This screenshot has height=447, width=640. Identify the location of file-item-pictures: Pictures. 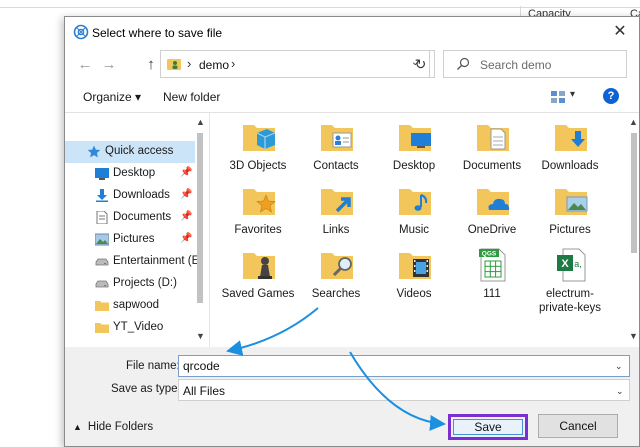
(570, 212).